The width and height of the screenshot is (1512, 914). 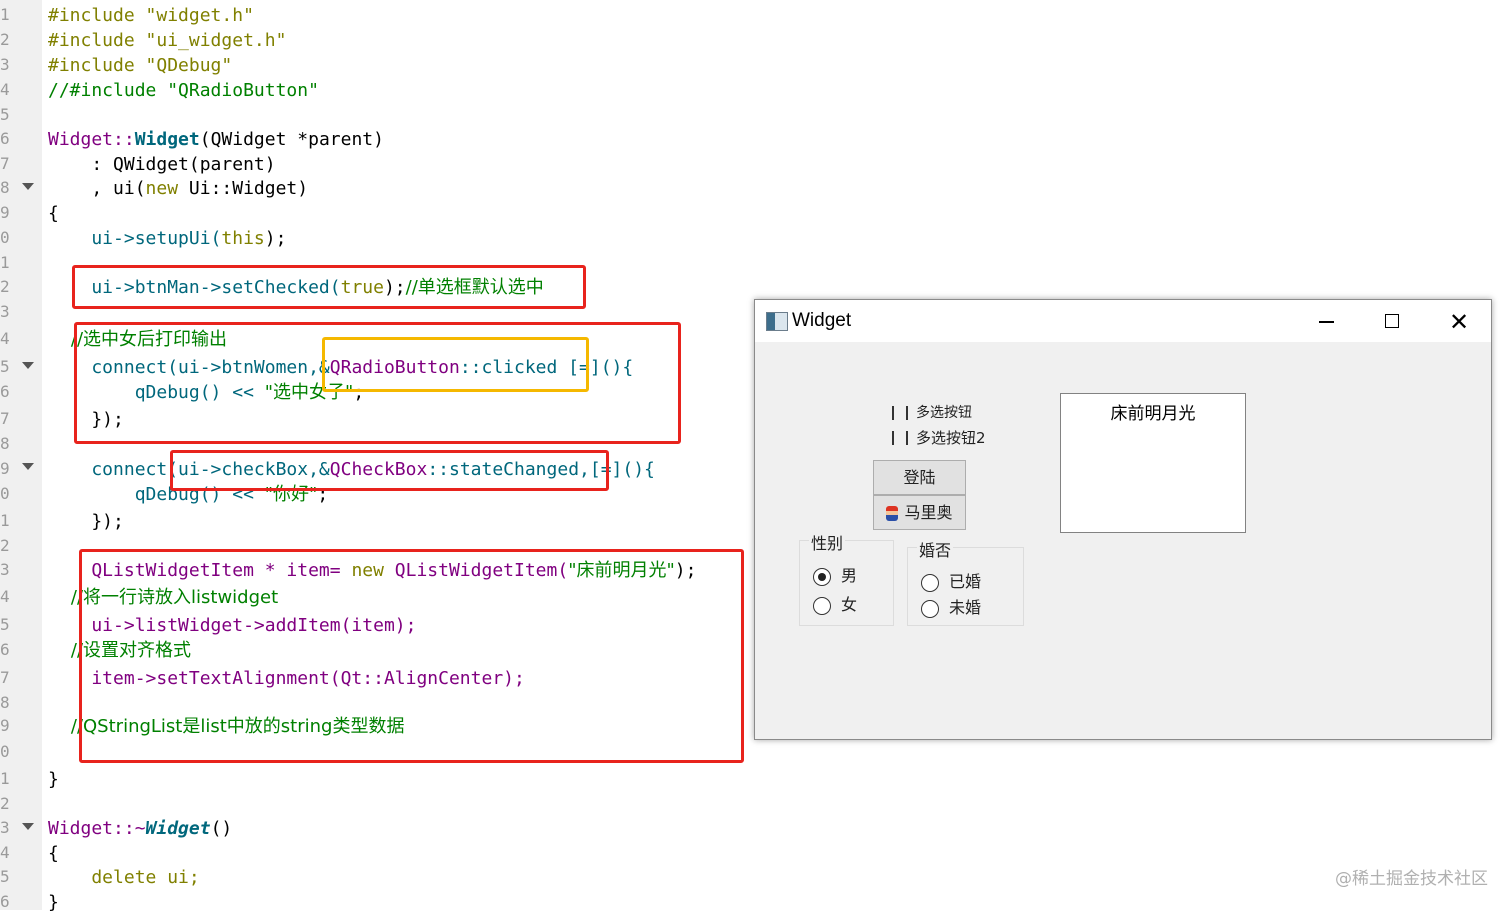 What do you see at coordinates (849, 604) in the screenshot?
I see `radio-female-label: 女` at bounding box center [849, 604].